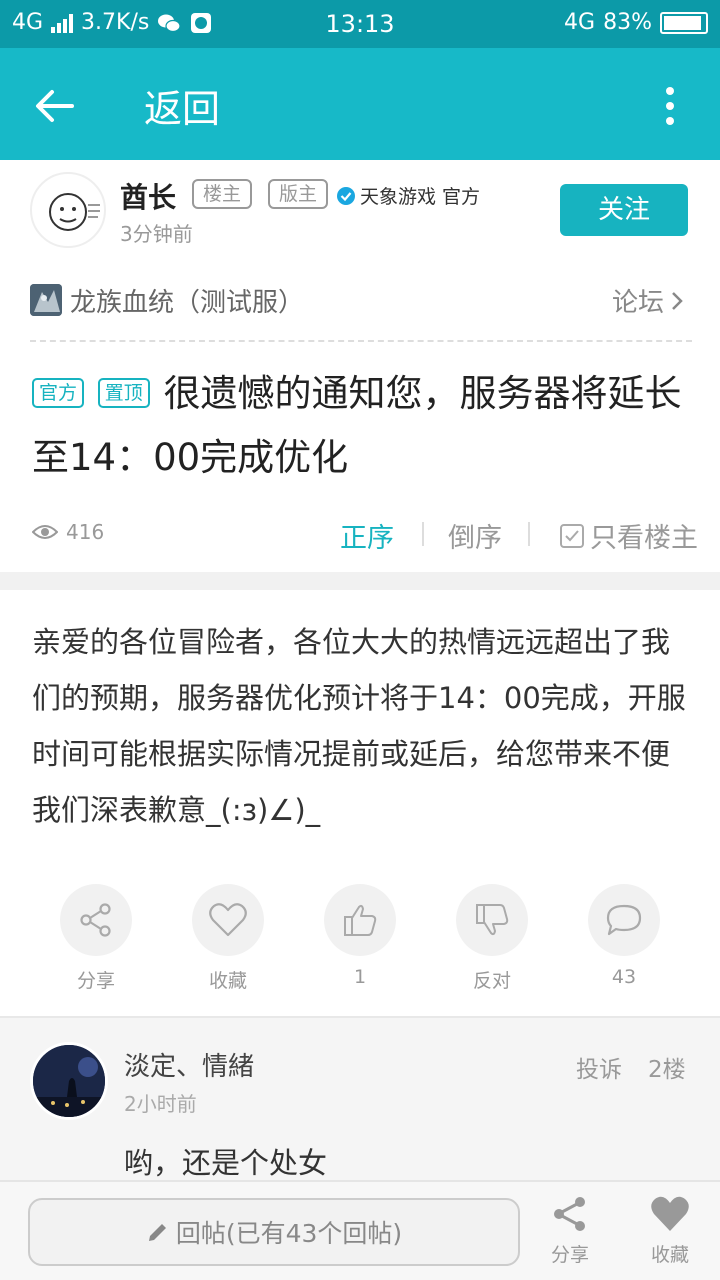 This screenshot has width=720, height=1280. What do you see at coordinates (346, 195) in the screenshot?
I see `verified-check-icon` at bounding box center [346, 195].